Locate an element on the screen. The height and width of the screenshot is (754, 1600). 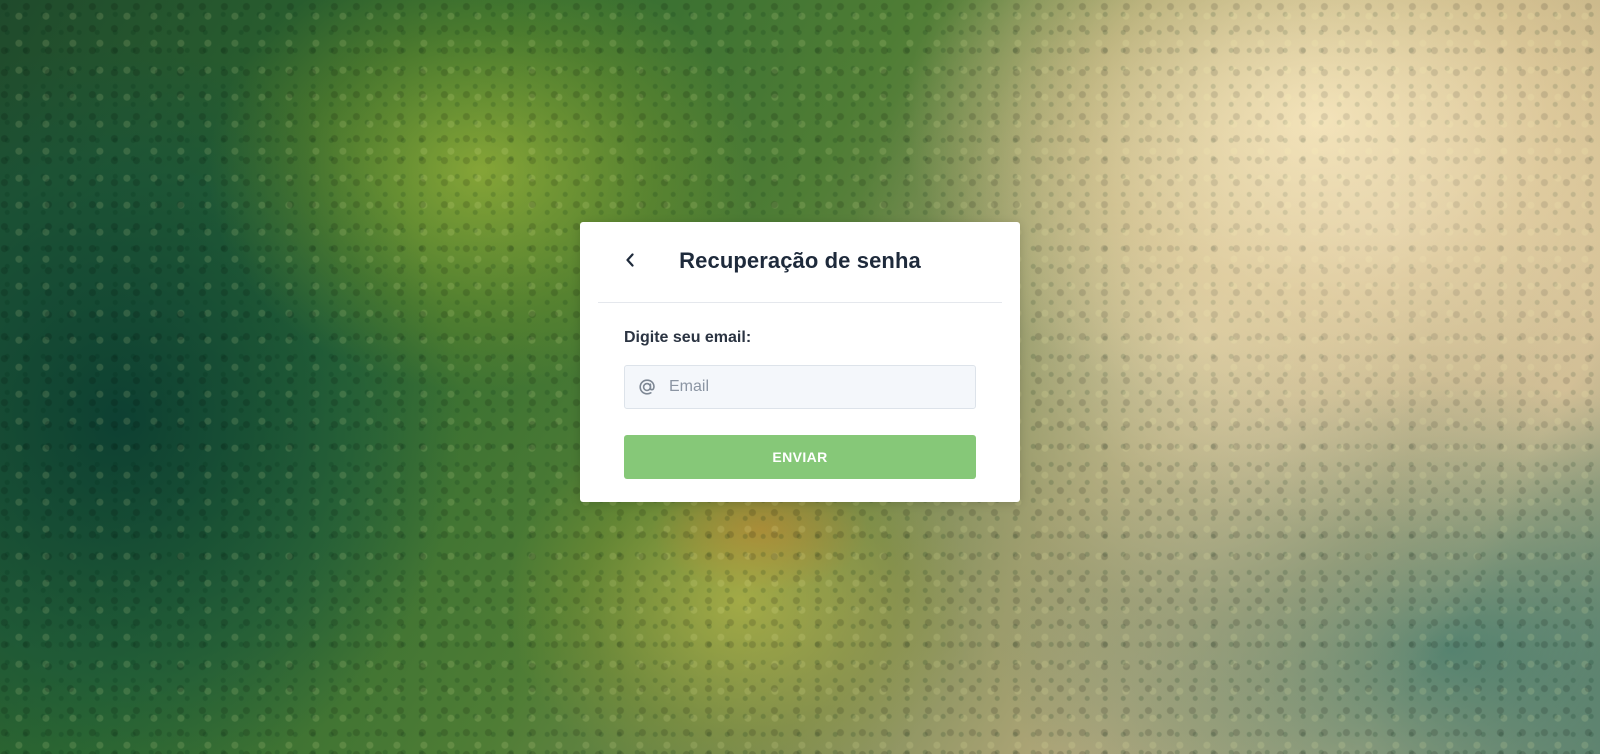
at-sign-icon is located at coordinates (647, 387).